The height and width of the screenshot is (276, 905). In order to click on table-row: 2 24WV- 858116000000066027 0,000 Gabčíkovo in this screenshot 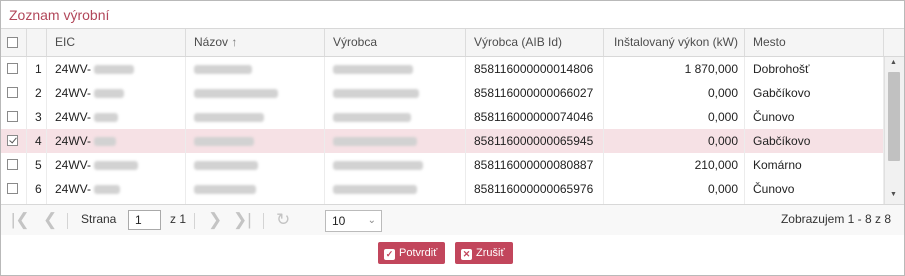, I will do `click(442, 93)`.